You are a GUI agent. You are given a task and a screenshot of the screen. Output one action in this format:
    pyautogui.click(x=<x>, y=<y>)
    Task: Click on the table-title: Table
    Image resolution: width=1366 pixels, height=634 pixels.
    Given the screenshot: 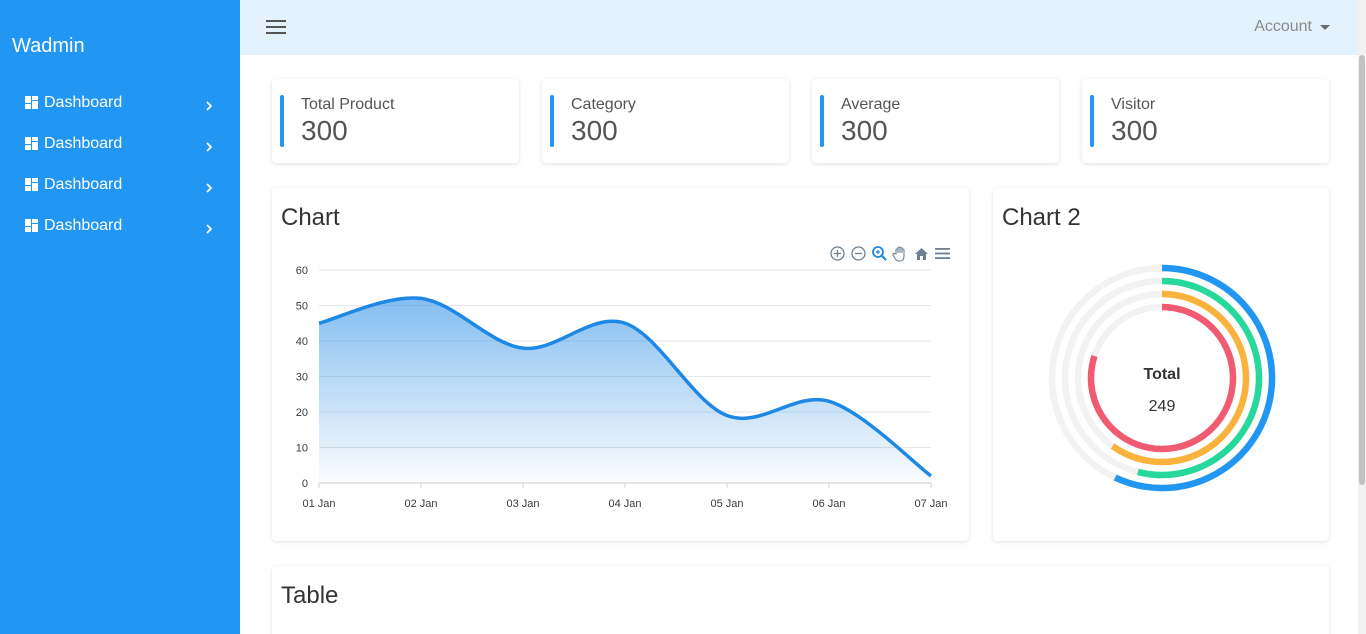 What is the action you would take?
    pyautogui.click(x=310, y=595)
    